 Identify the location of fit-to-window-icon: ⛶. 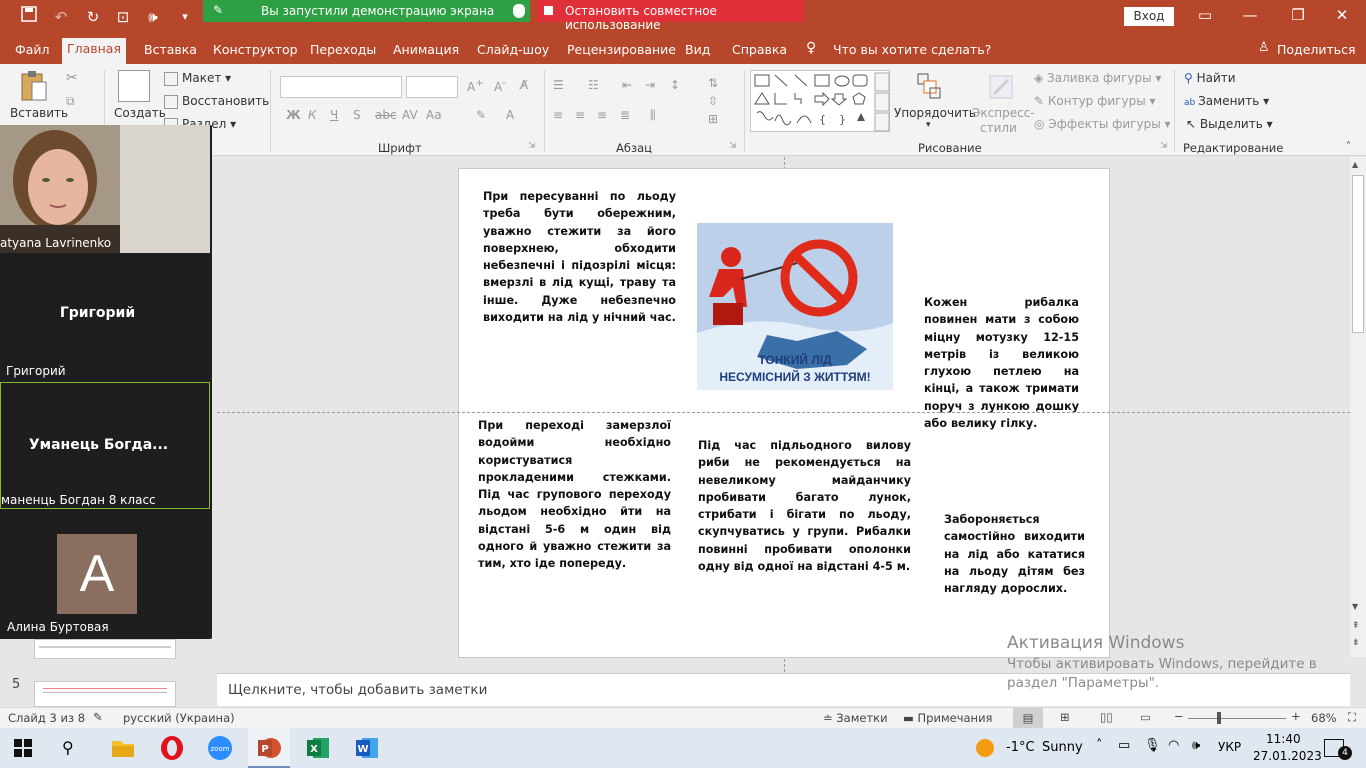
(1352, 717).